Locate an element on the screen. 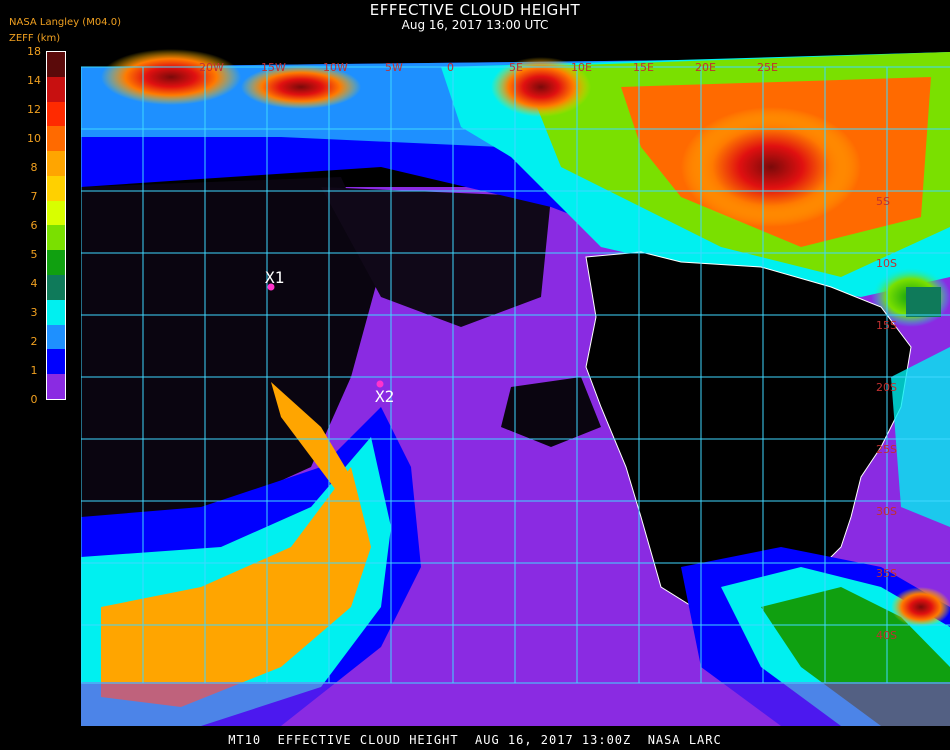 The width and height of the screenshot is (950, 750). marker-x2-label: X2 is located at coordinates (384, 396).